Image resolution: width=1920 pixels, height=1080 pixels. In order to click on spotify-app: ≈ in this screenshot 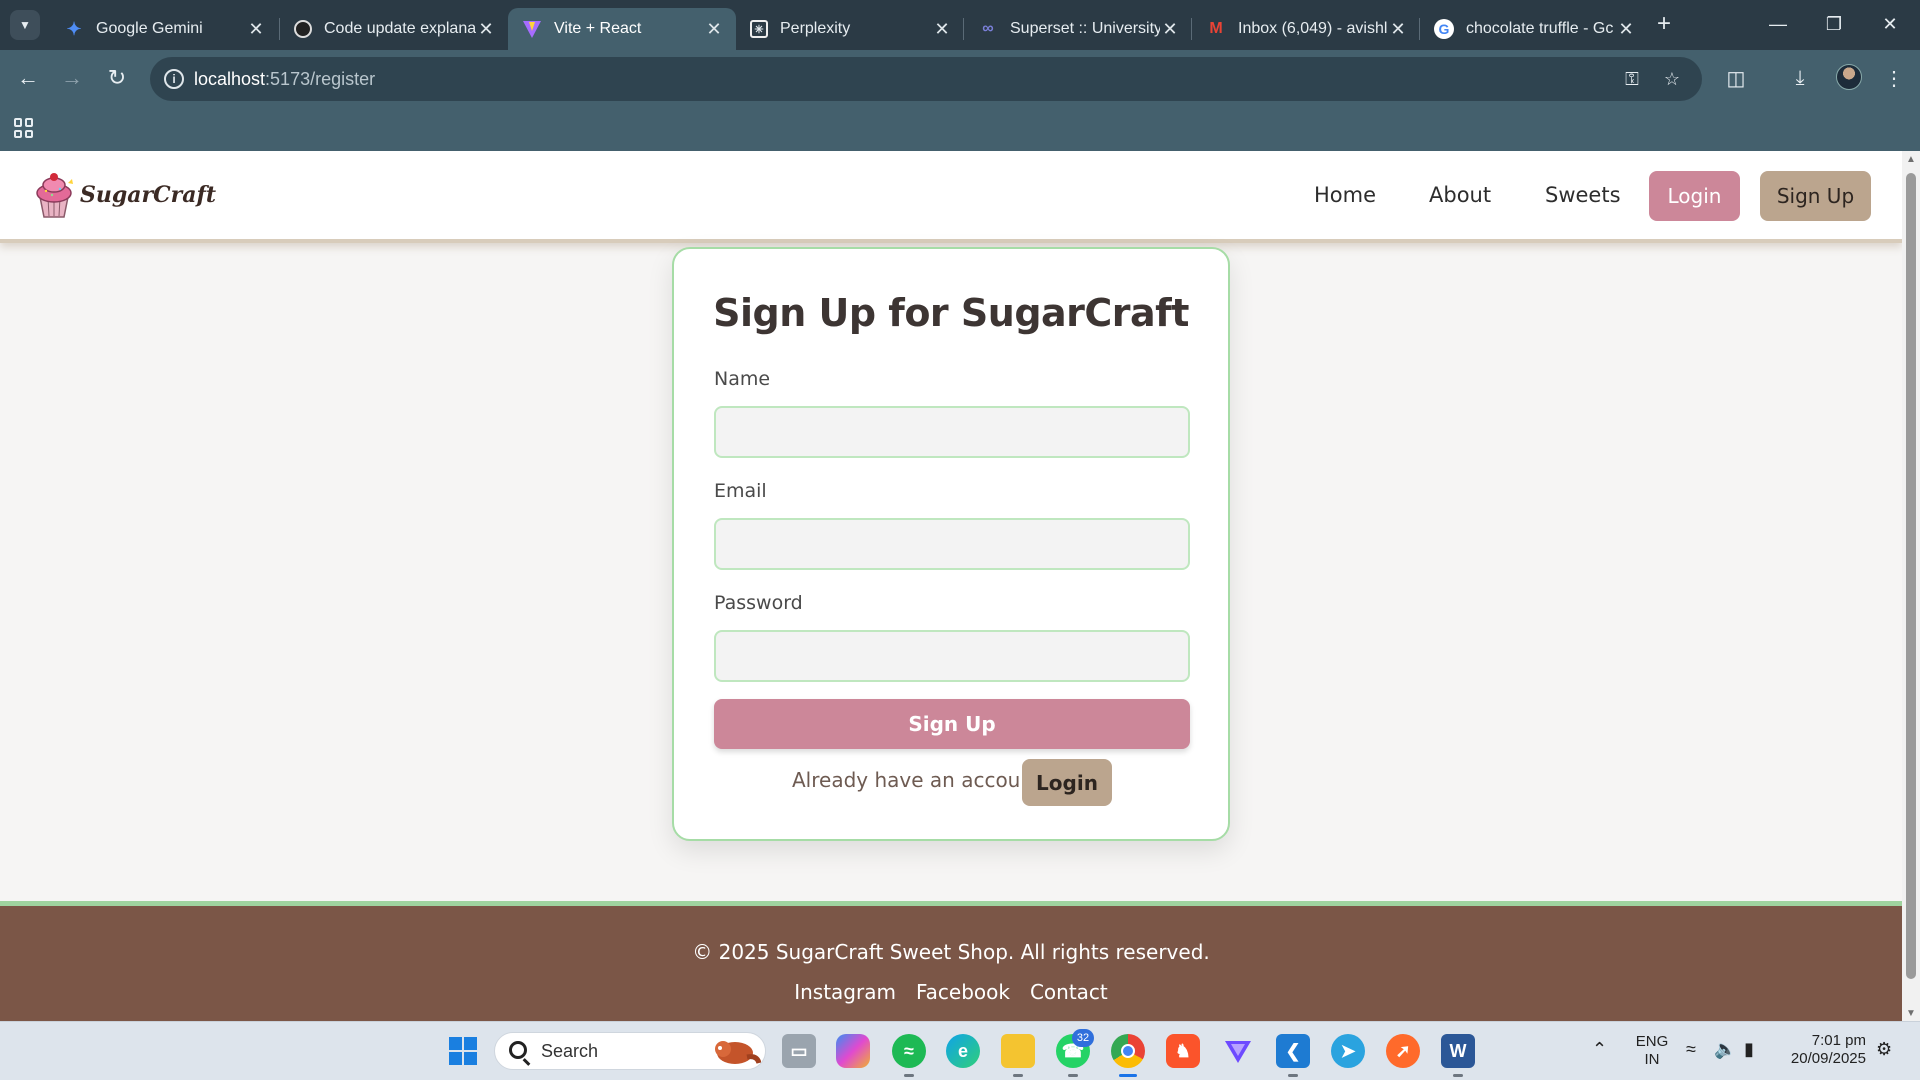, I will do `click(909, 1051)`.